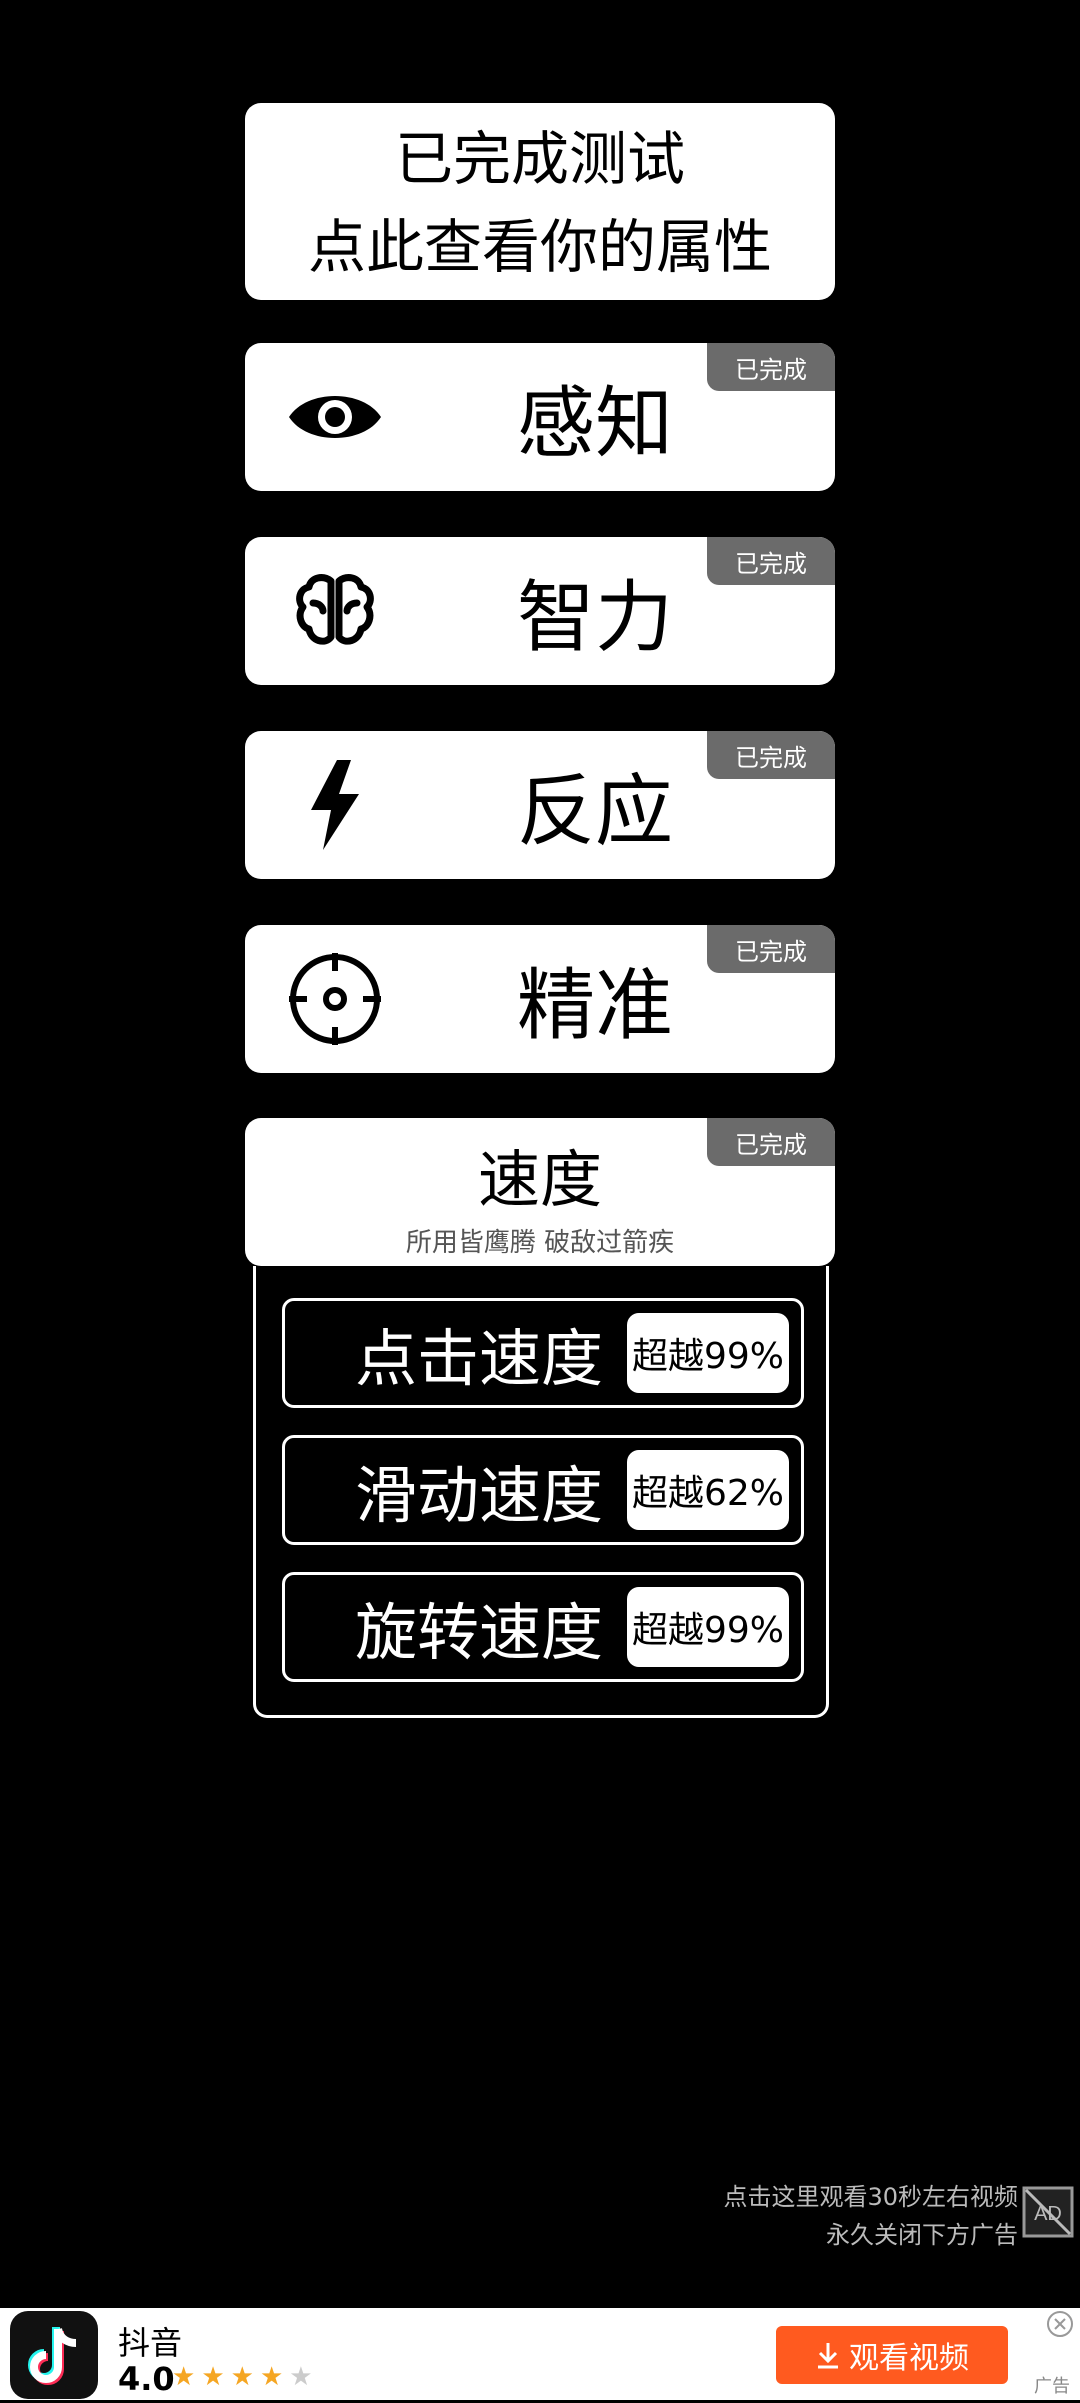 The image size is (1080, 2403). What do you see at coordinates (909, 2358) in the screenshot?
I see `watch-video-label: 观看视频` at bounding box center [909, 2358].